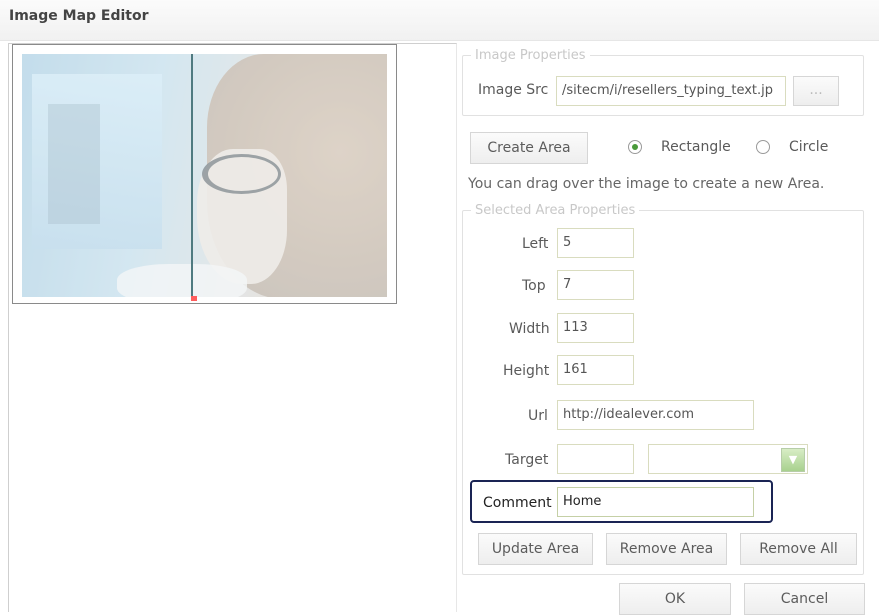 This screenshot has width=879, height=615. Describe the element at coordinates (621, 501) in the screenshot. I see `comment-highlight-box` at that location.